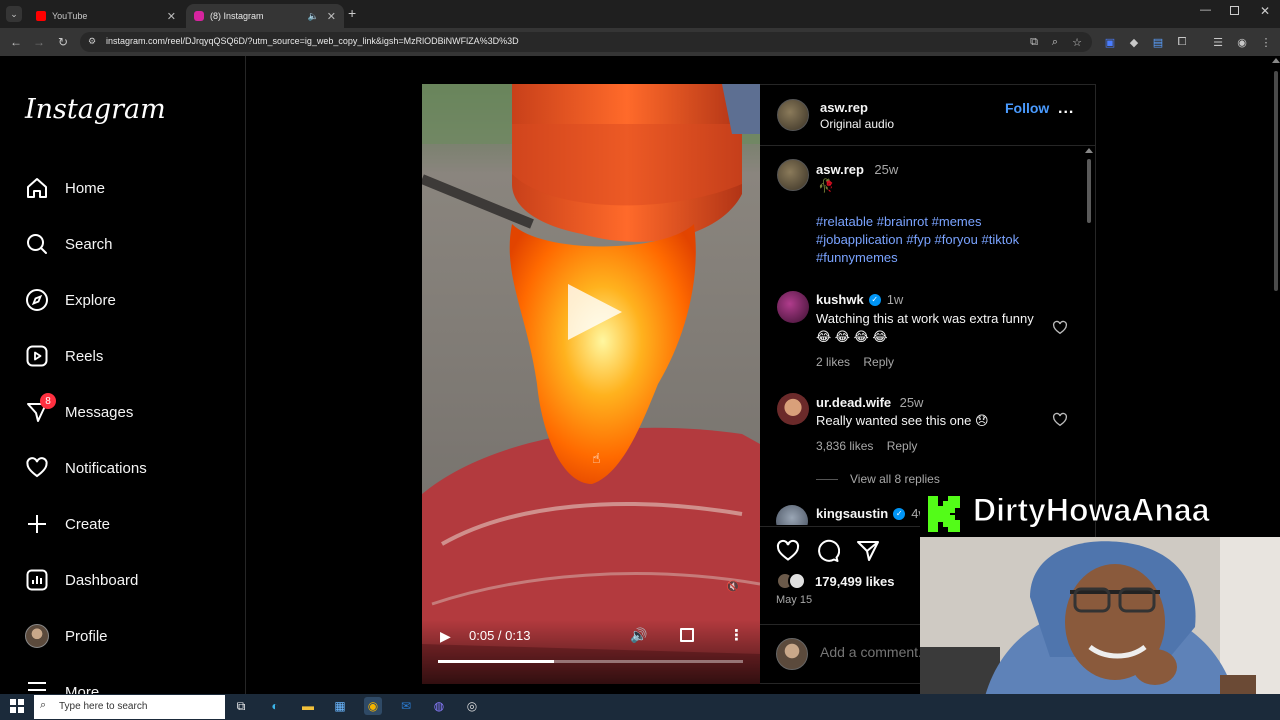 The width and height of the screenshot is (1280, 720). What do you see at coordinates (1158, 42) in the screenshot?
I see `extension-blue-icon: ▤` at bounding box center [1158, 42].